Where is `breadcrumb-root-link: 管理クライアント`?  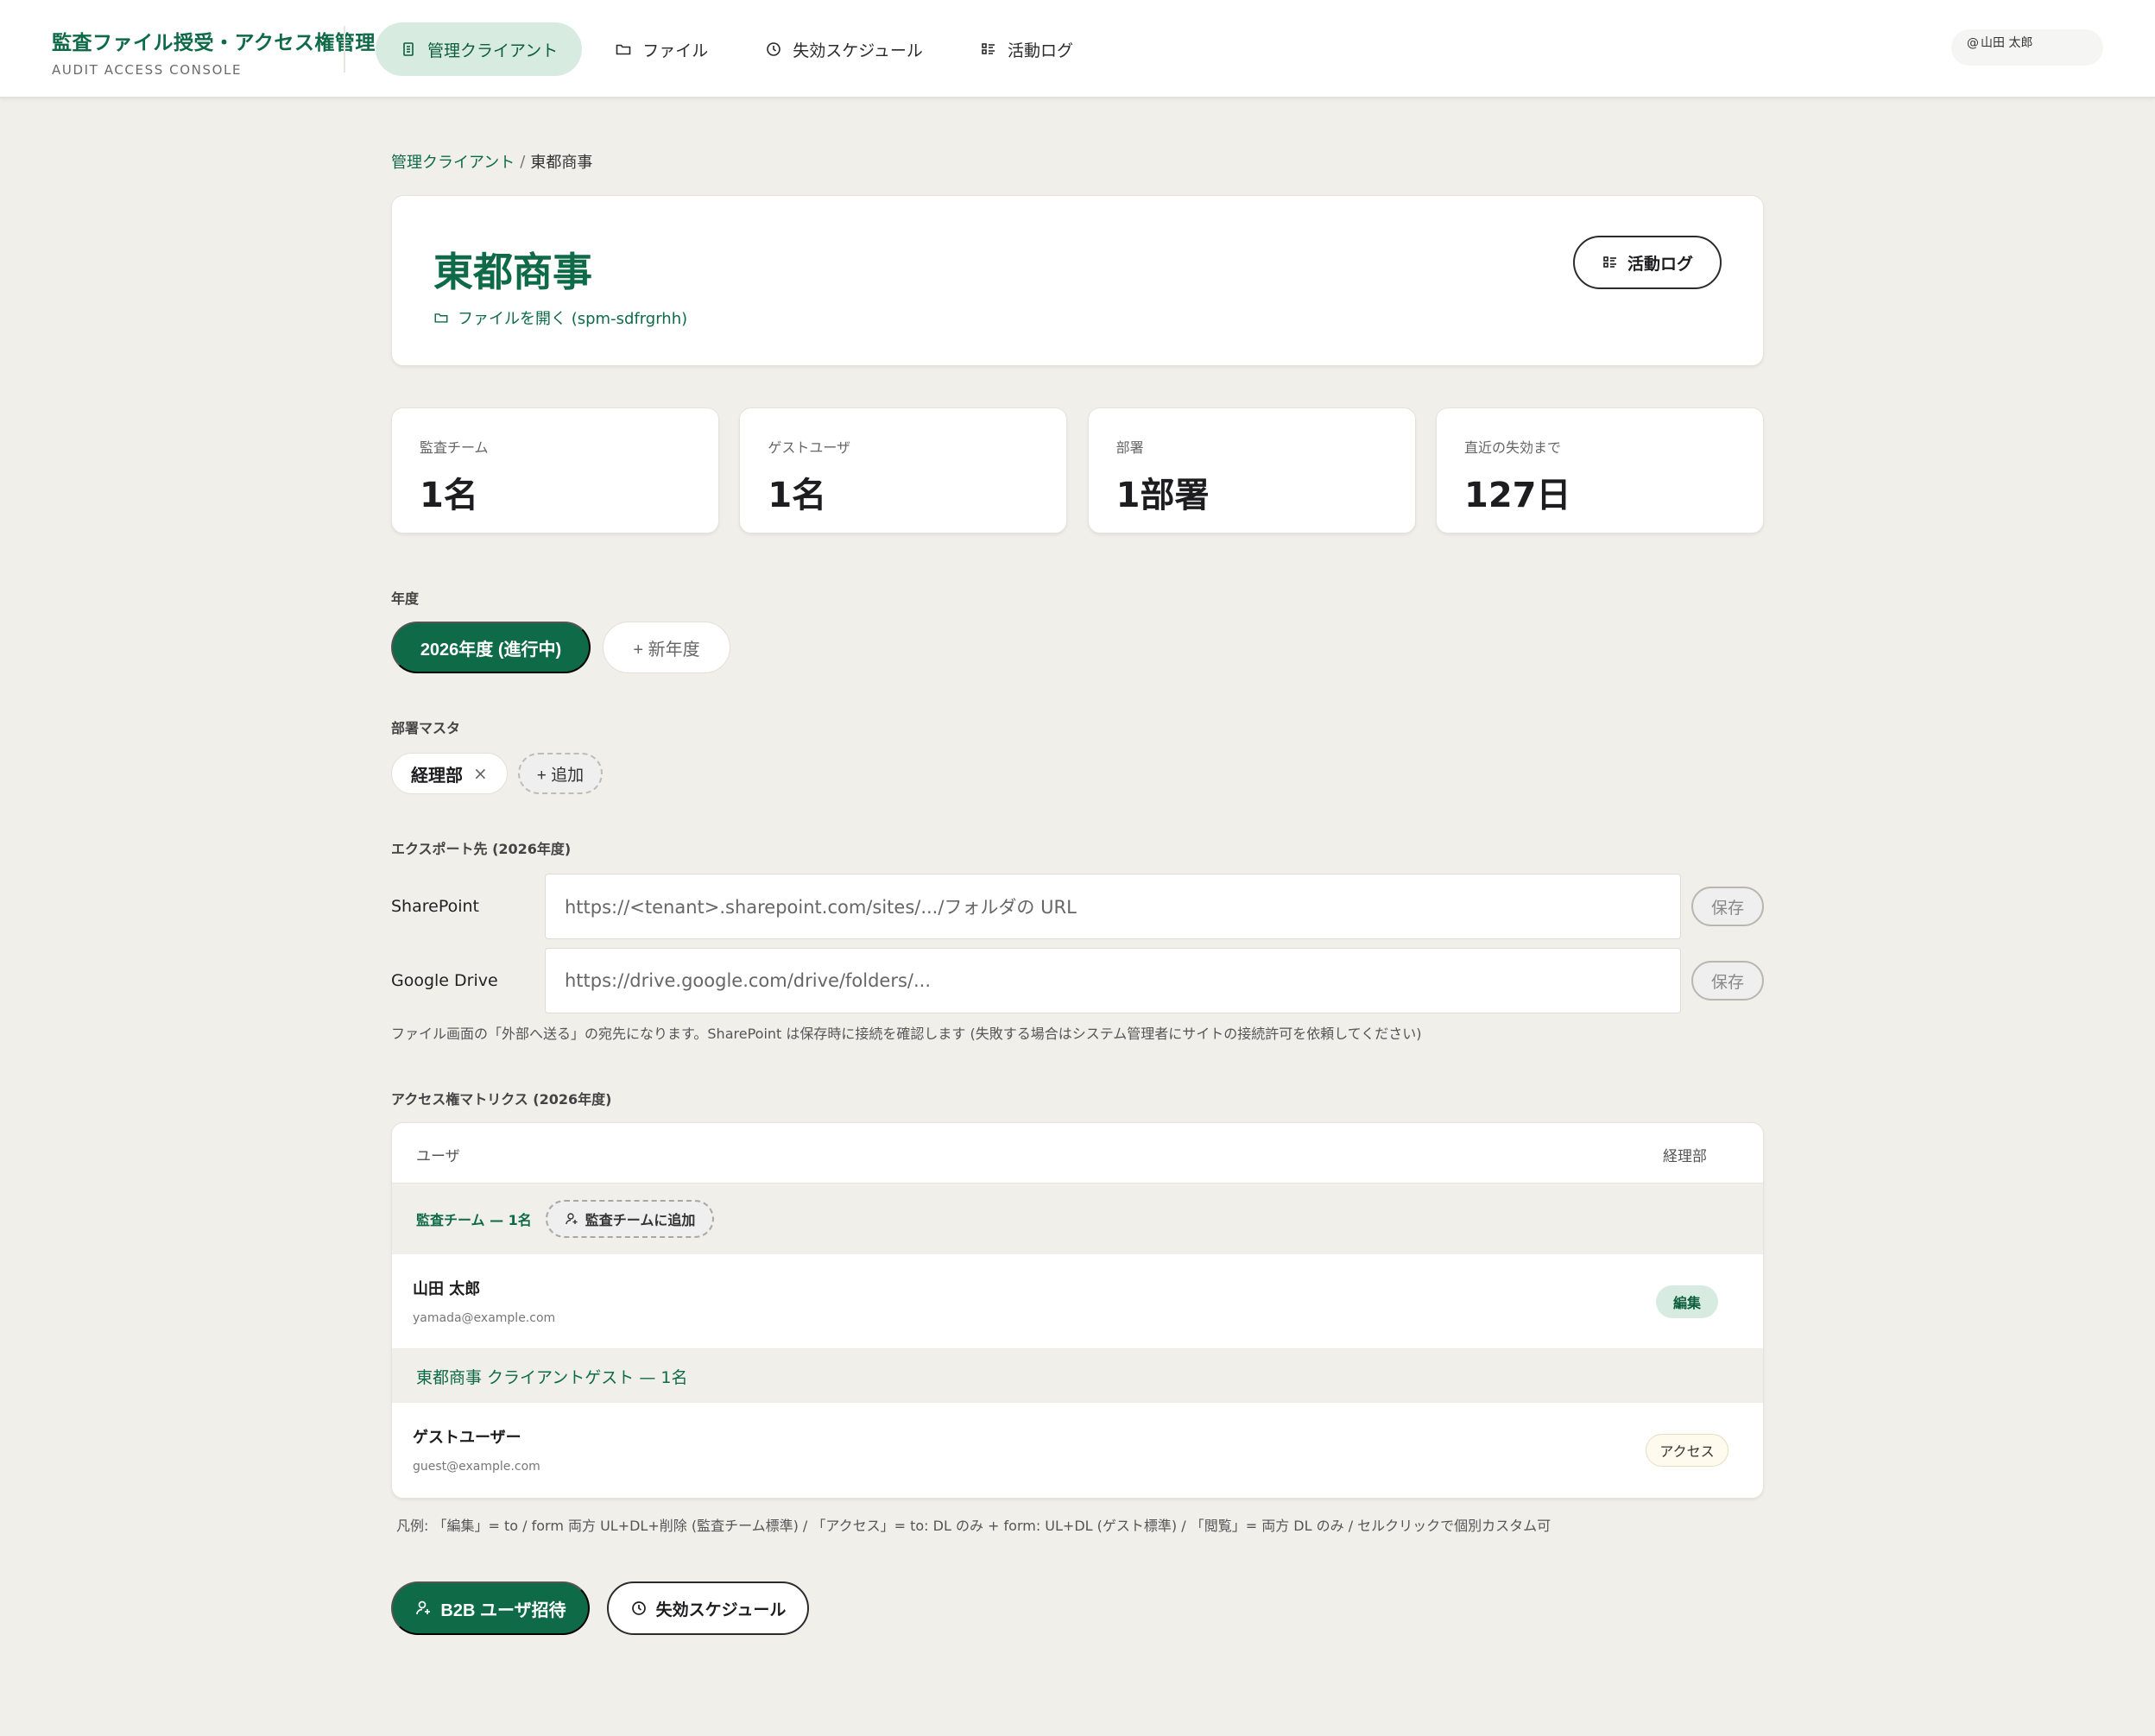
breadcrumb-root-link: 管理クライアント is located at coordinates (453, 161).